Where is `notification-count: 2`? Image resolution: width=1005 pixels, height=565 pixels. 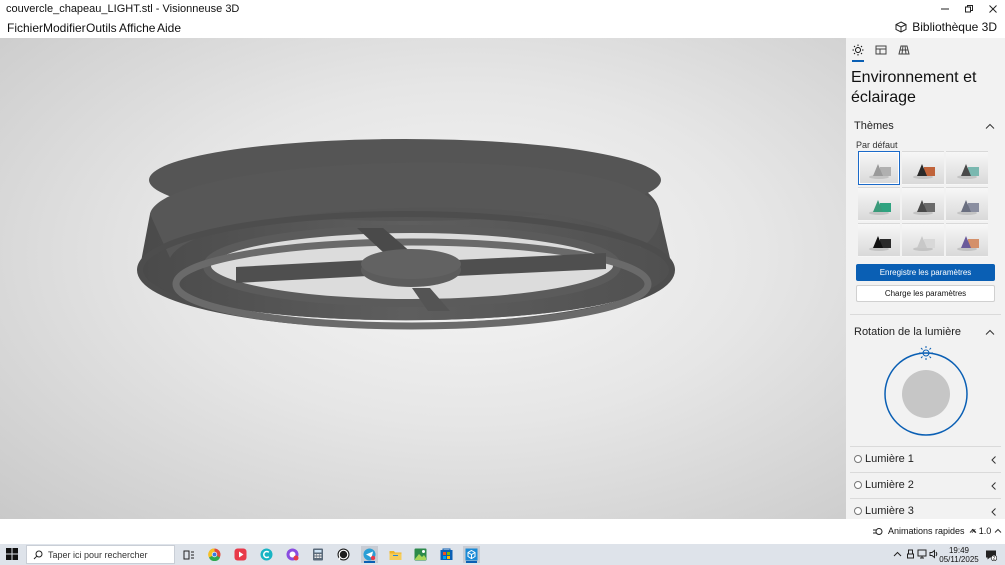 notification-count: 2 is located at coordinates (994, 559).